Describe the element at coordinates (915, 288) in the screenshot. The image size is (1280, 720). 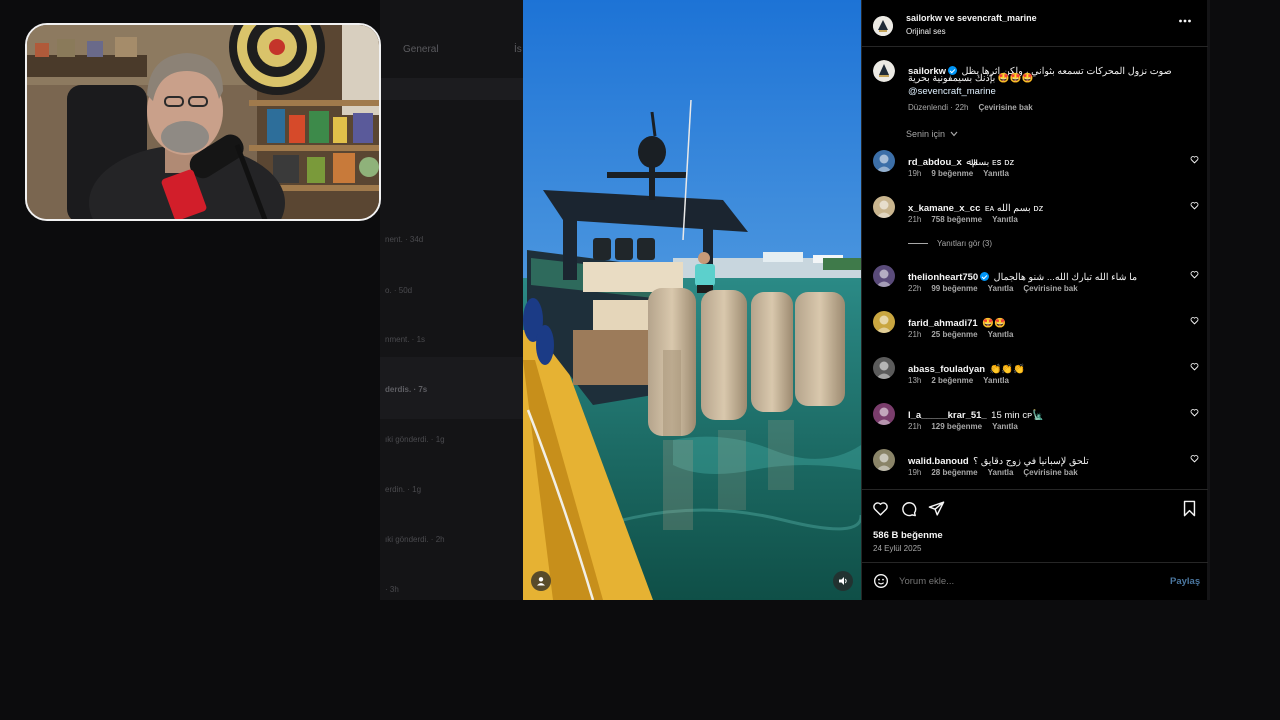
I see `comment-time: 22h` at that location.